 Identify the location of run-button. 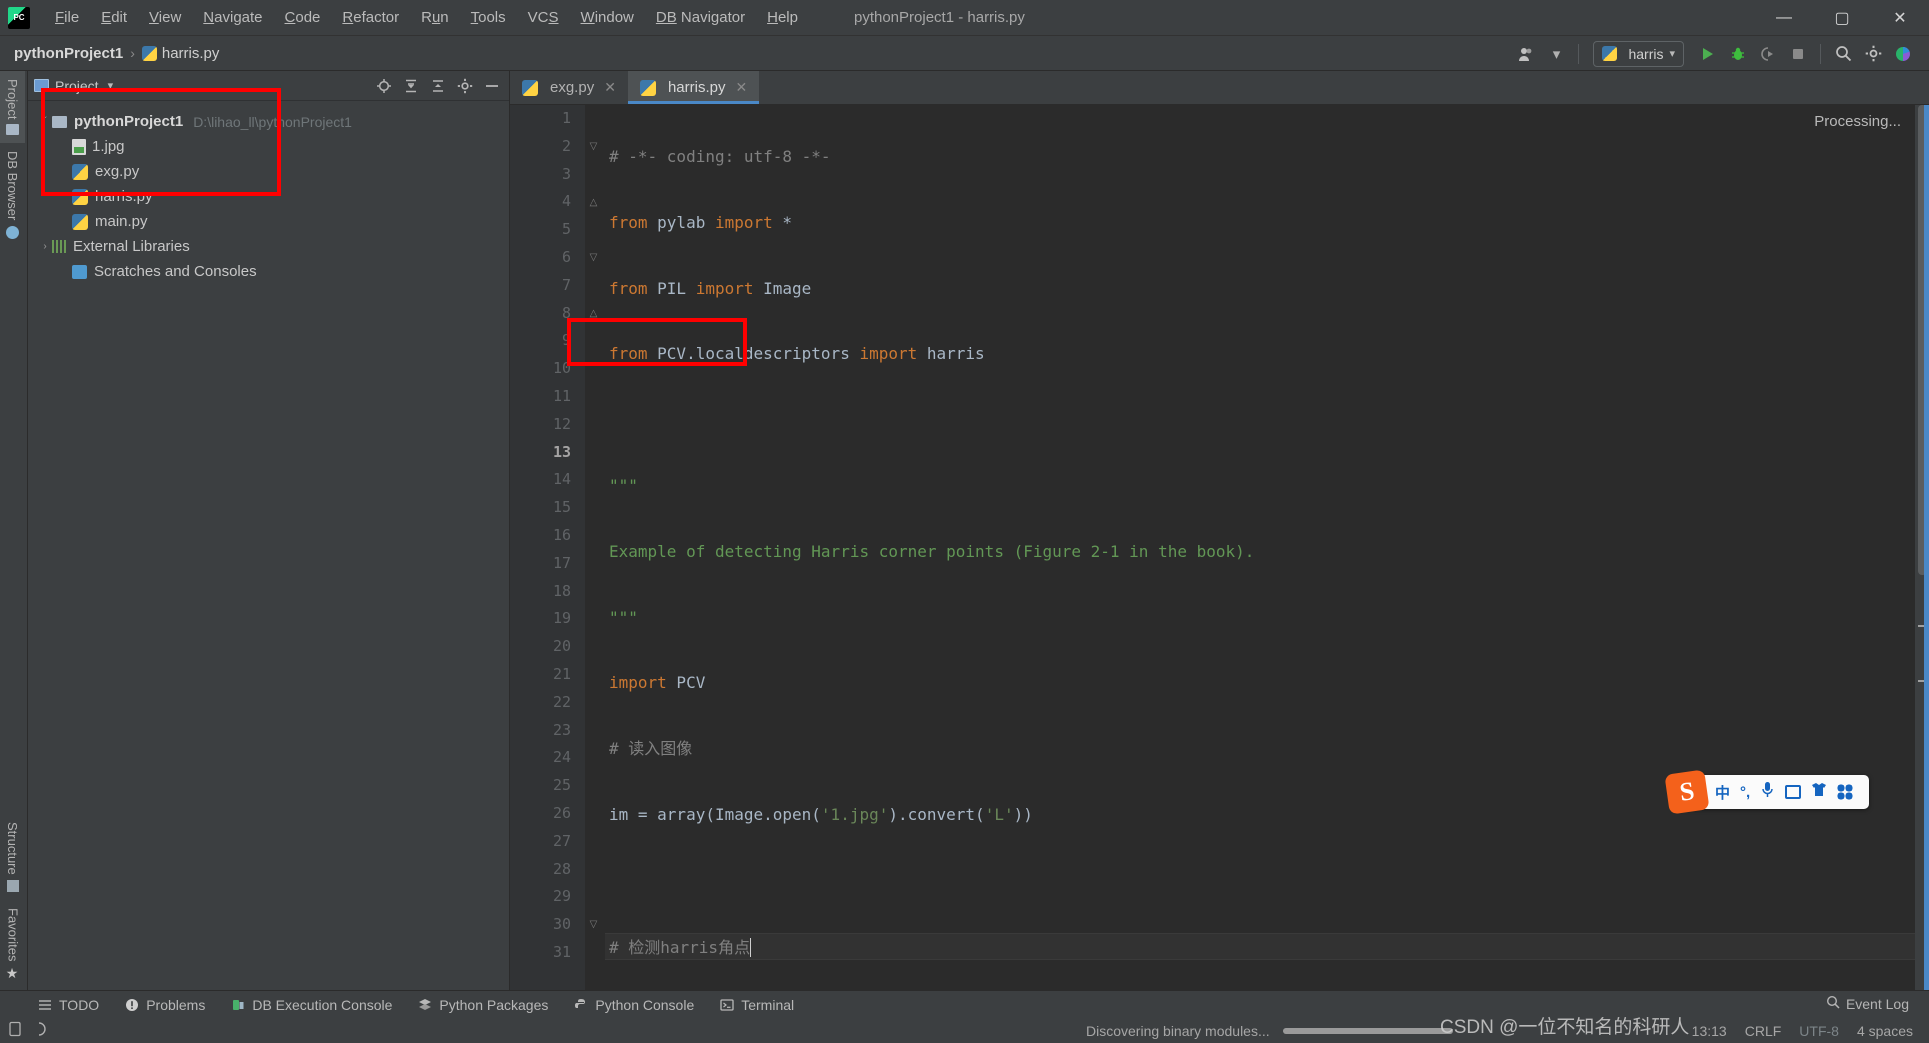
(1708, 54).